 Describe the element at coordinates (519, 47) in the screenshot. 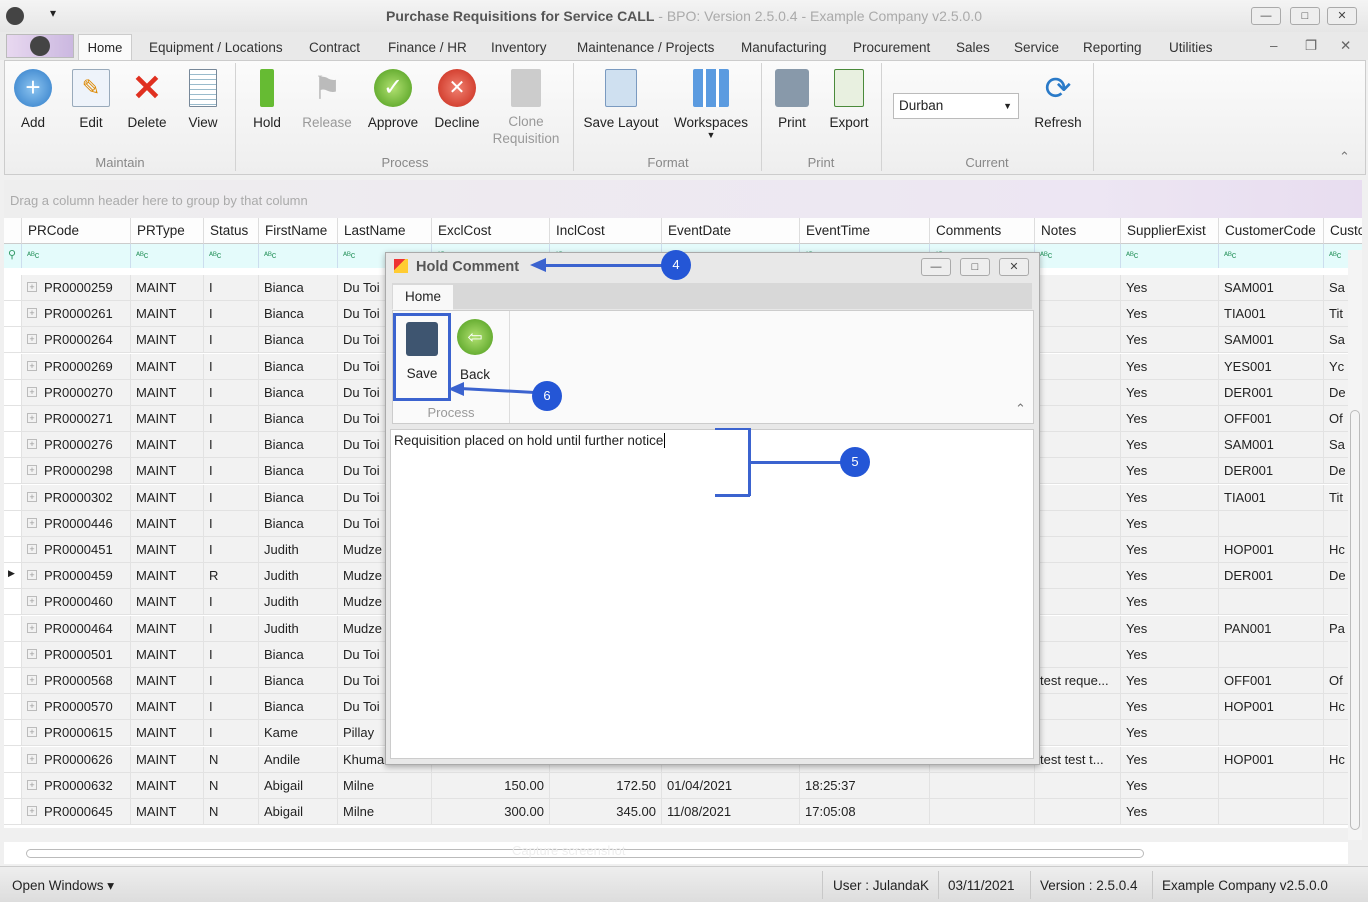

I see `tab-inventory: Inventory` at that location.